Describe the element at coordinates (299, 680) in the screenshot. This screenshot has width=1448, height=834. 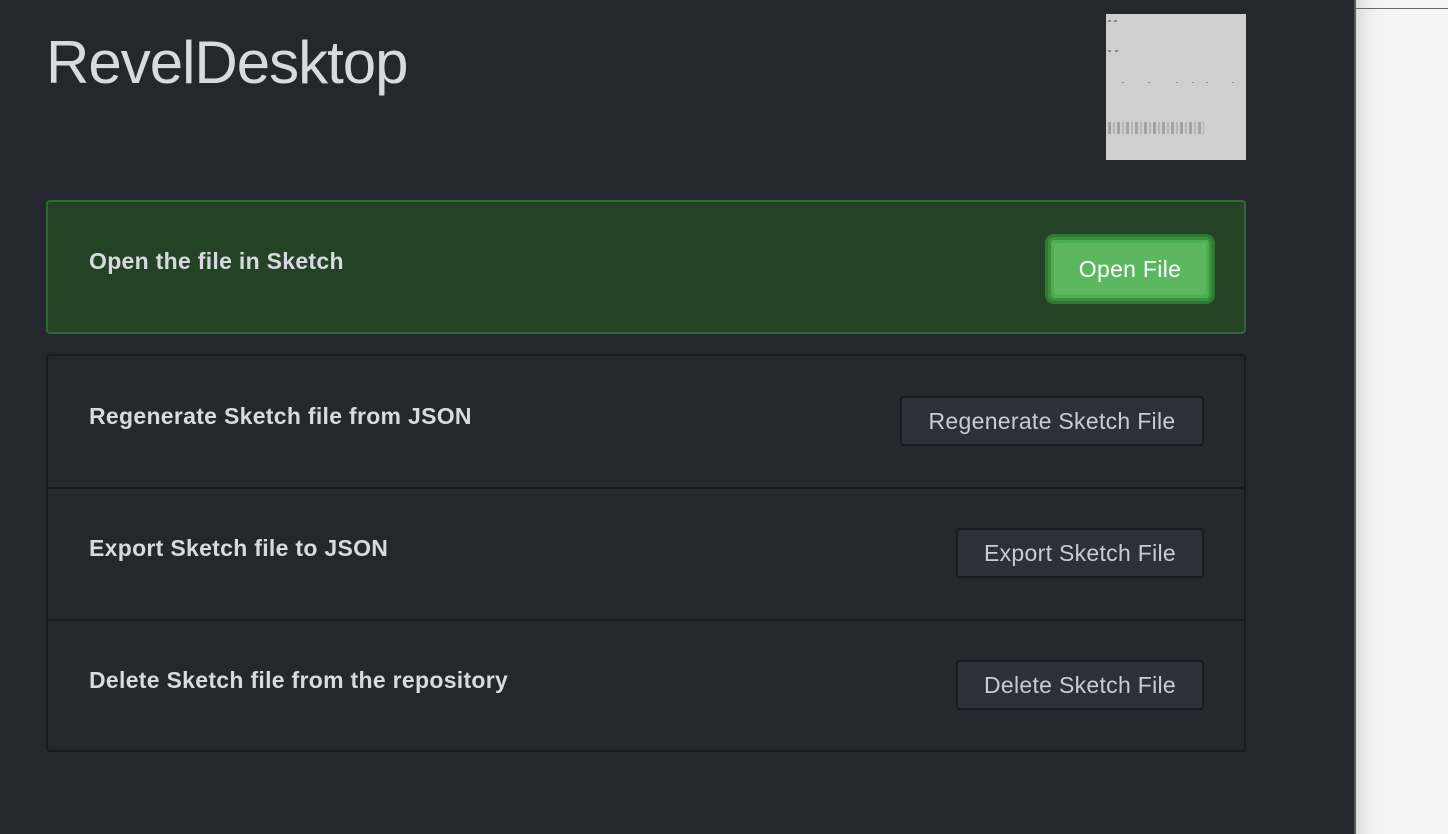
I see `delete-label: Delete Sketch file from the repository` at that location.